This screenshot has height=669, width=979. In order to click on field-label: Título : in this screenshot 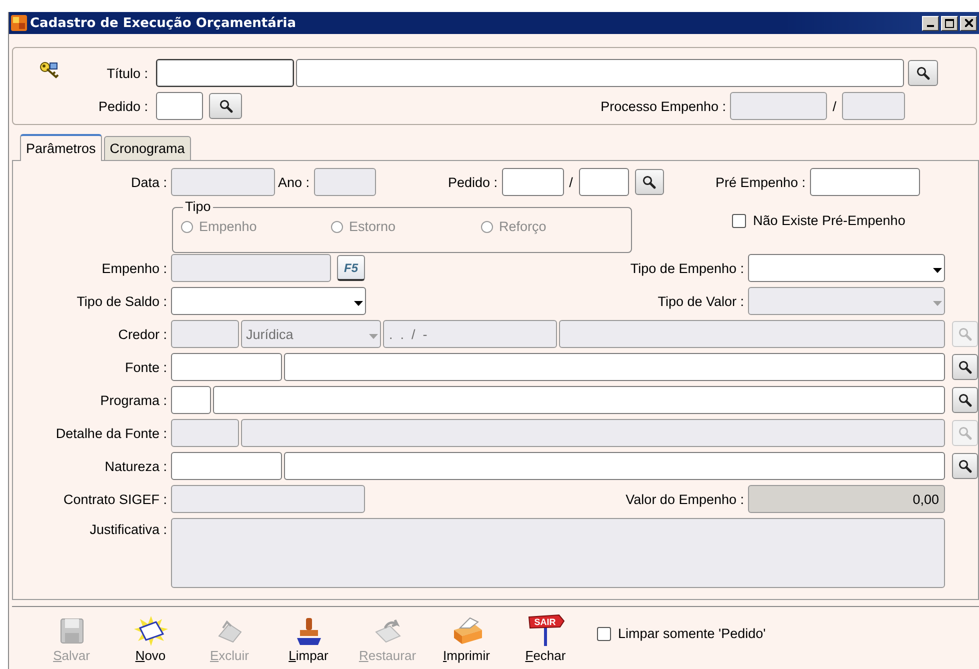, I will do `click(127, 73)`.